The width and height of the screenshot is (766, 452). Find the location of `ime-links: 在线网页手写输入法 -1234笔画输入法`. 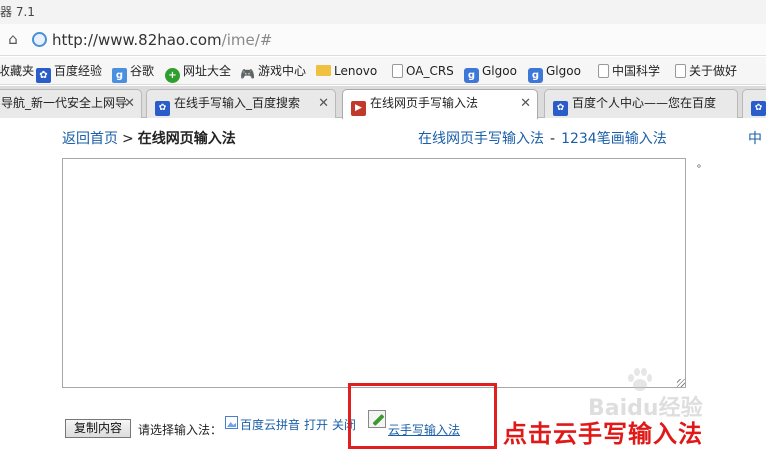

ime-links: 在线网页手写输入法 -1234笔画输入法 is located at coordinates (542, 138).